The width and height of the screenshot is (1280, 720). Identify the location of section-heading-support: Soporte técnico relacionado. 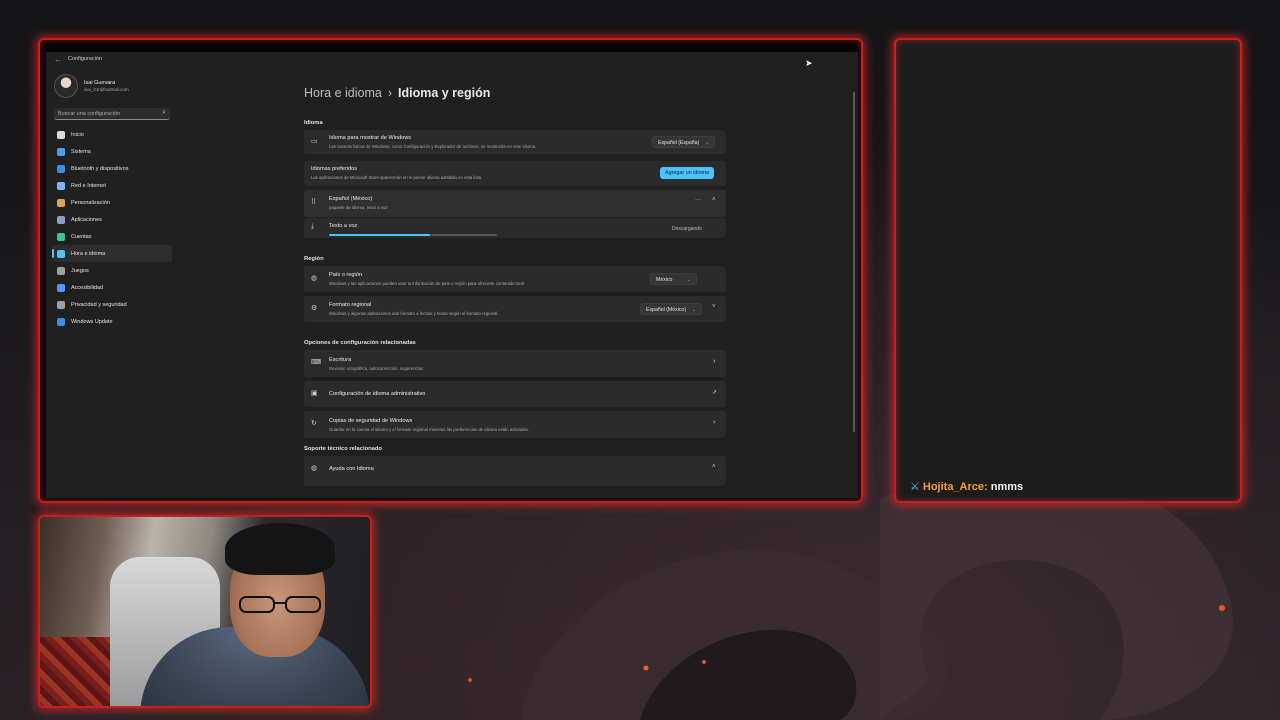
(343, 449).